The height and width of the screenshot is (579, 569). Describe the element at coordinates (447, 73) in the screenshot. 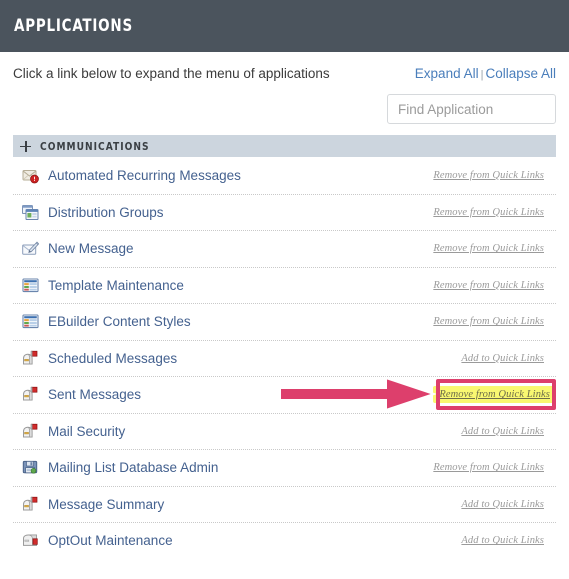

I see `expand-all-link: Expand All` at that location.